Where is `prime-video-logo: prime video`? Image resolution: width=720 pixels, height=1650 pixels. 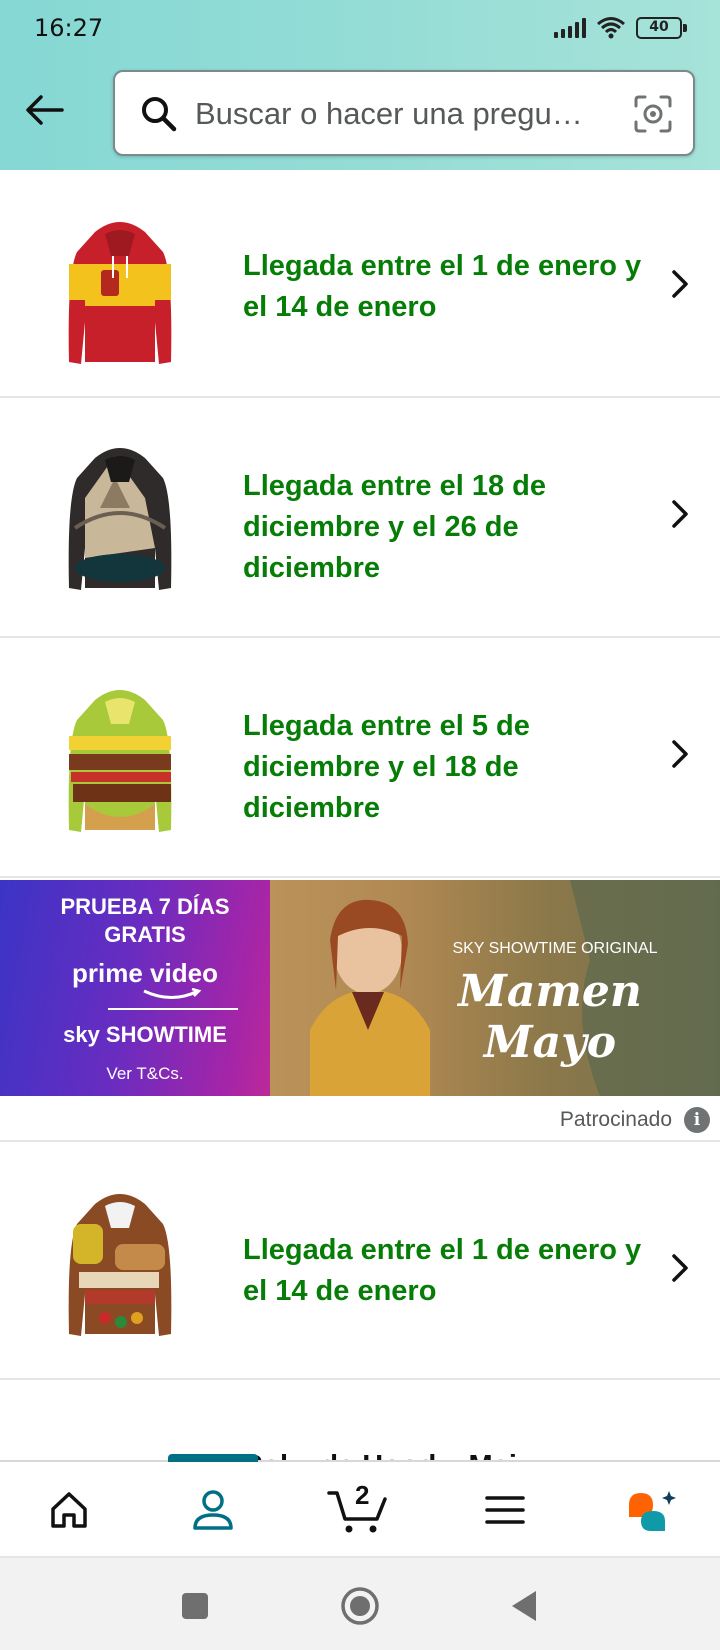
prime-video-logo: prime video is located at coordinates (145, 973).